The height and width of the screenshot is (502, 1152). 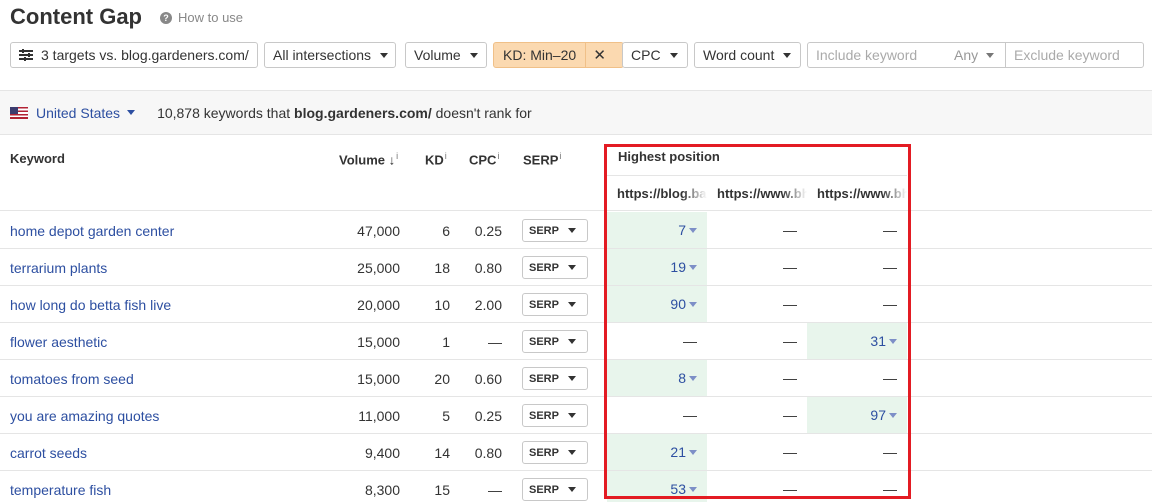 What do you see at coordinates (657, 304) in the screenshot?
I see `position-cell: 90` at bounding box center [657, 304].